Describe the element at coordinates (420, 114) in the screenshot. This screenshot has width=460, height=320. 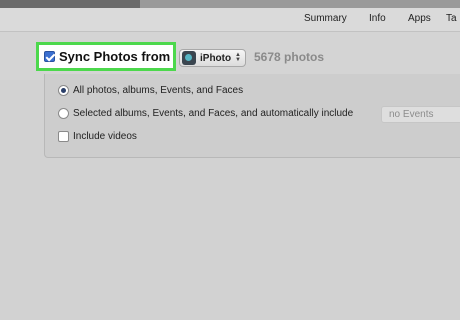
I see `events-select: no Events` at that location.